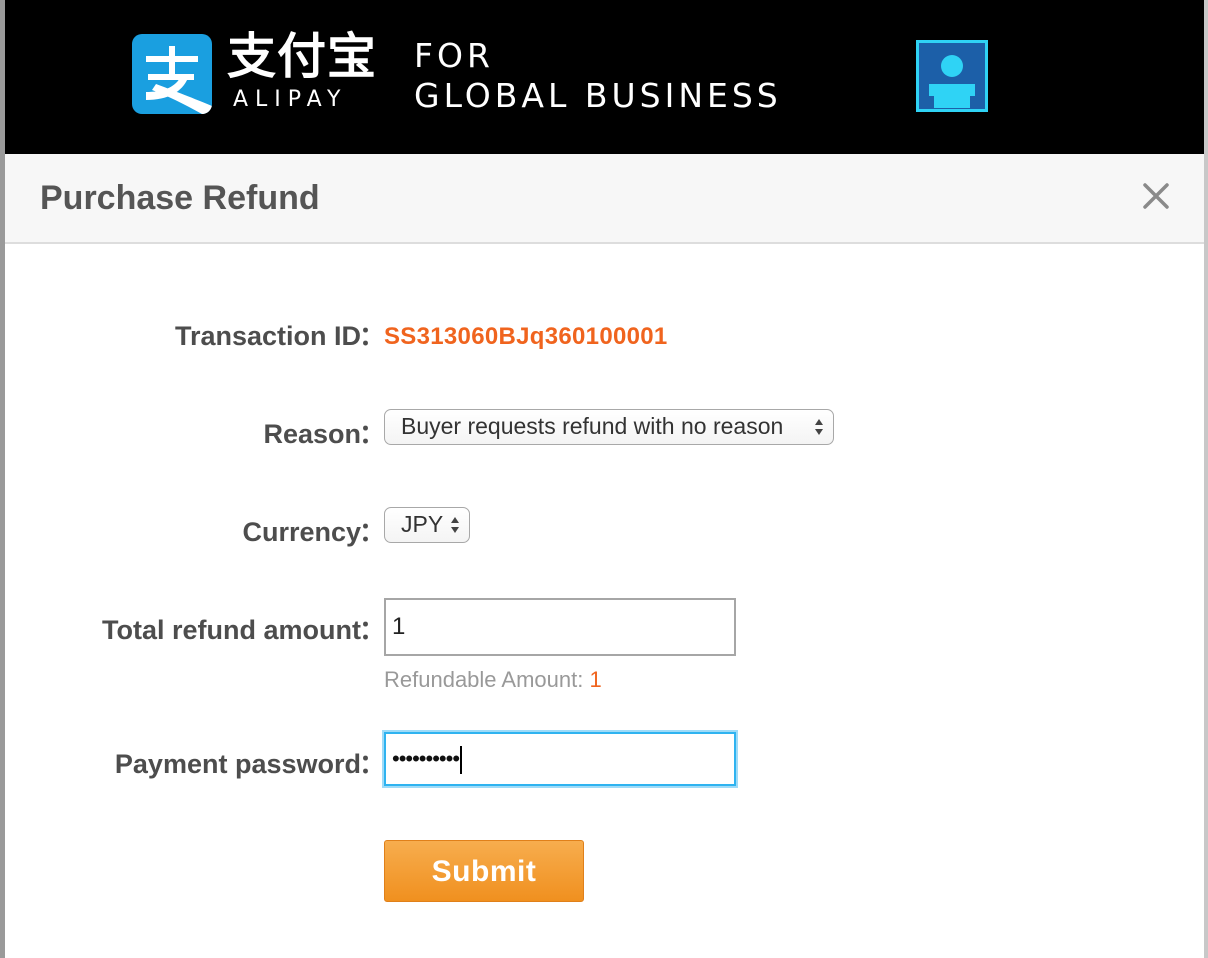 This screenshot has height=958, width=1208. What do you see at coordinates (560, 627) in the screenshot?
I see `refund-amount-input: 1` at bounding box center [560, 627].